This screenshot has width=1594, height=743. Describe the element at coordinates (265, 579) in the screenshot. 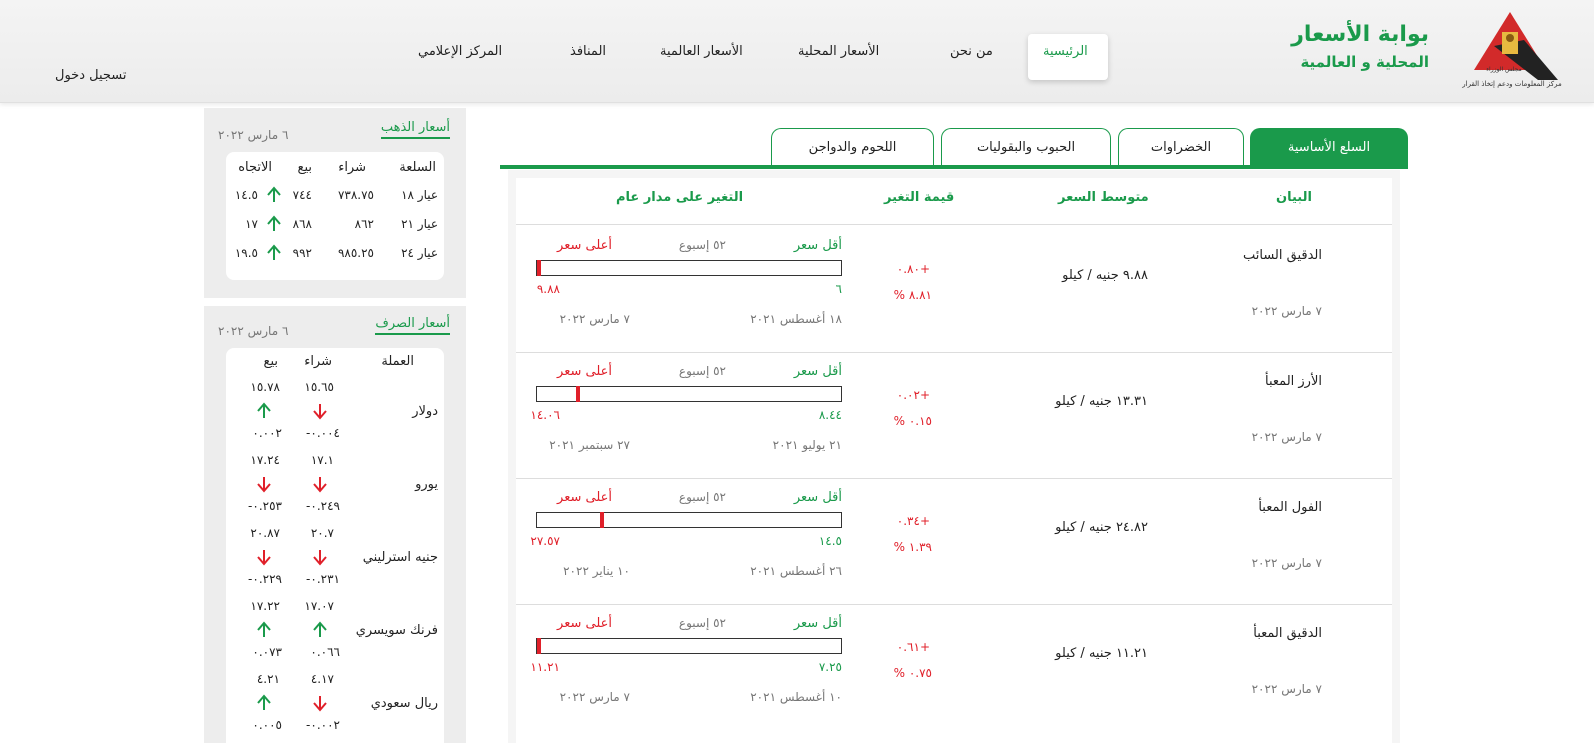

I see `currency-sell-change: ٠.٢٢٩-` at that location.